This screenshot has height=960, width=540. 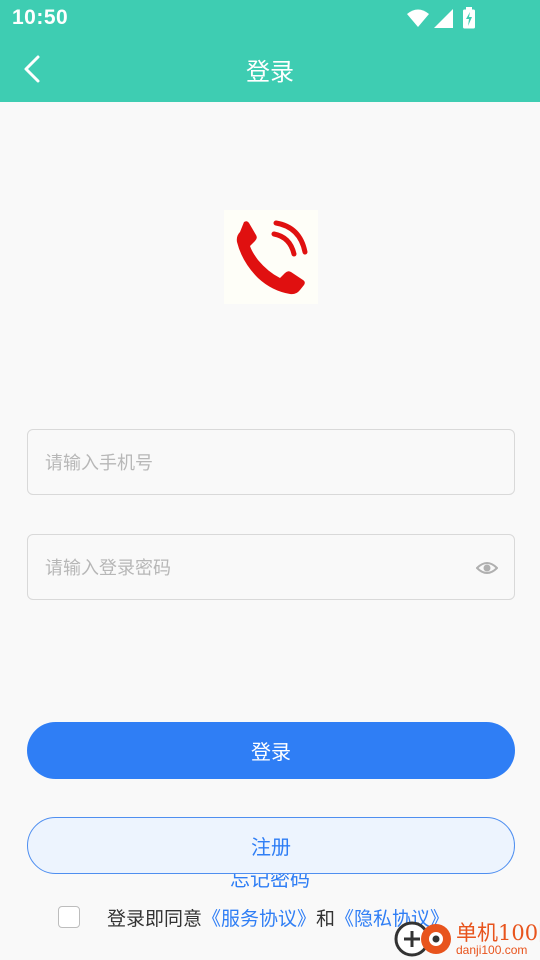 What do you see at coordinates (326, 919) in the screenshot?
I see `agreement-and: 和` at bounding box center [326, 919].